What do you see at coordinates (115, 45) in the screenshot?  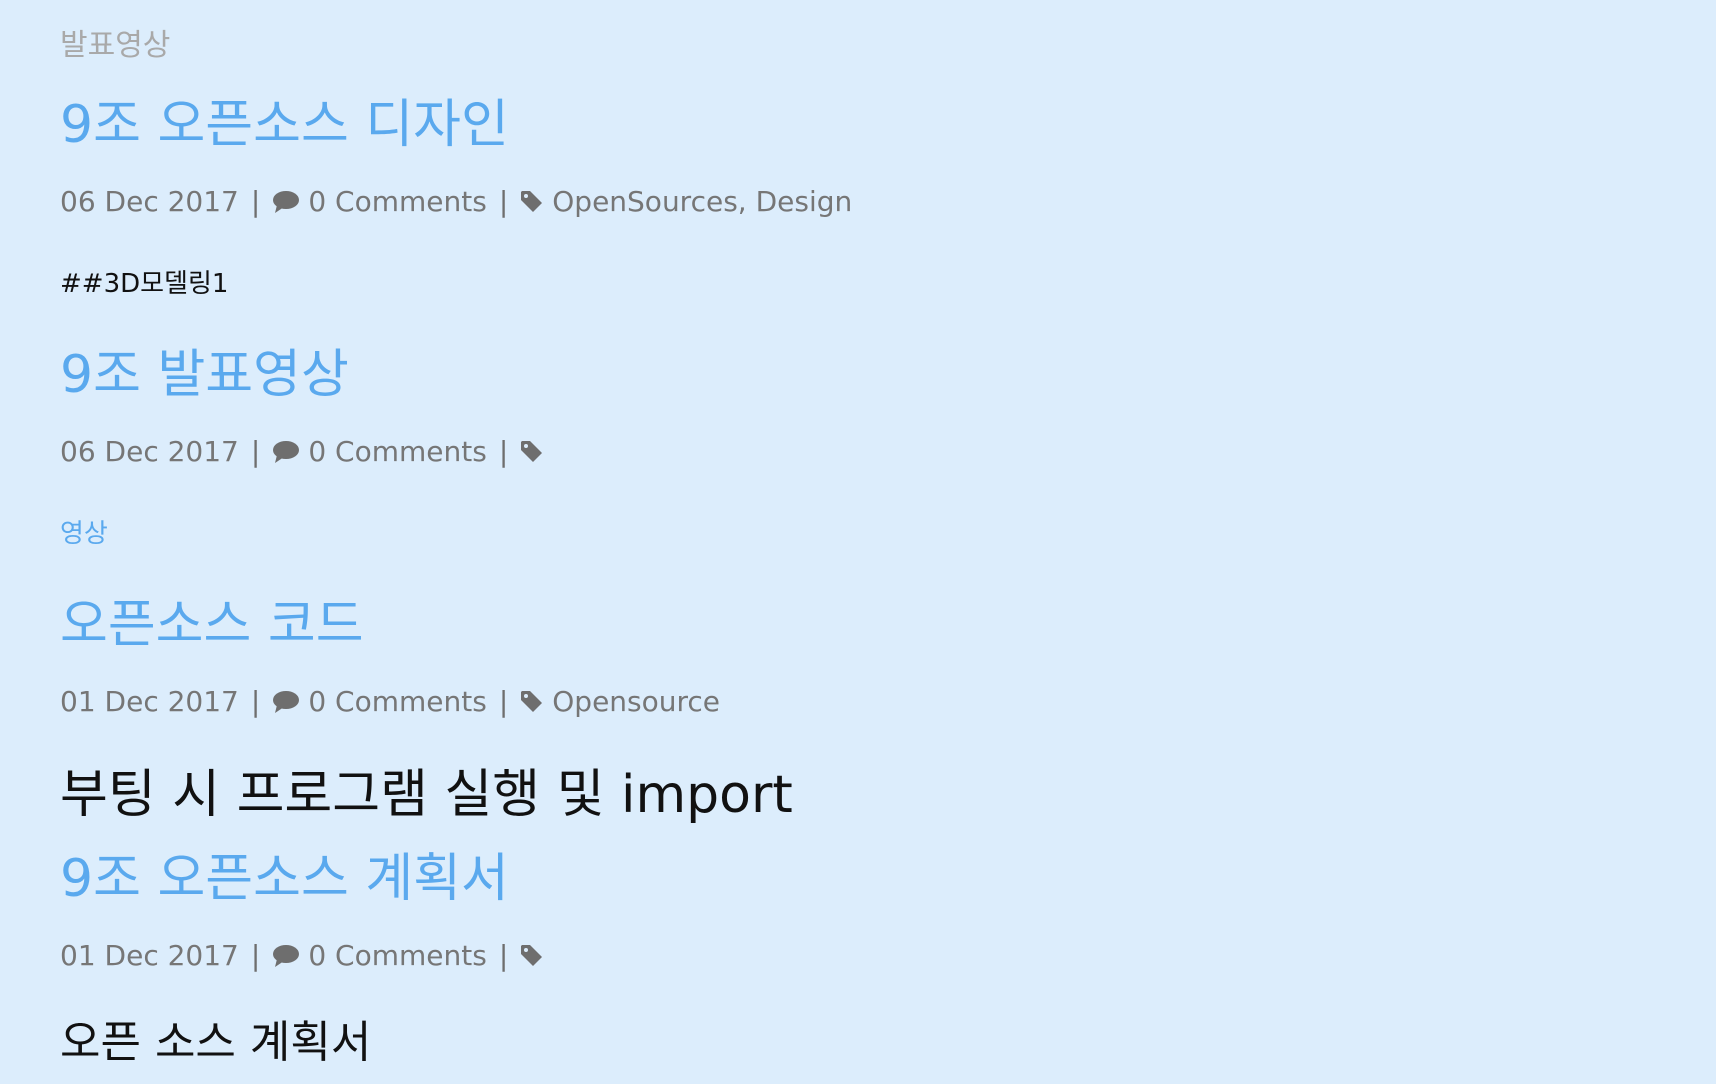 I see `post-excerpt-top: 발표영상` at bounding box center [115, 45].